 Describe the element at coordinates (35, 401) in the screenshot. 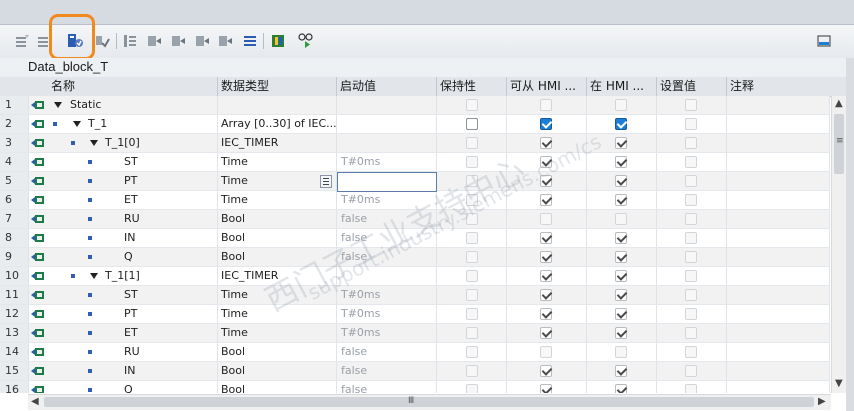

I see `scroll-left-icon: ◀` at that location.